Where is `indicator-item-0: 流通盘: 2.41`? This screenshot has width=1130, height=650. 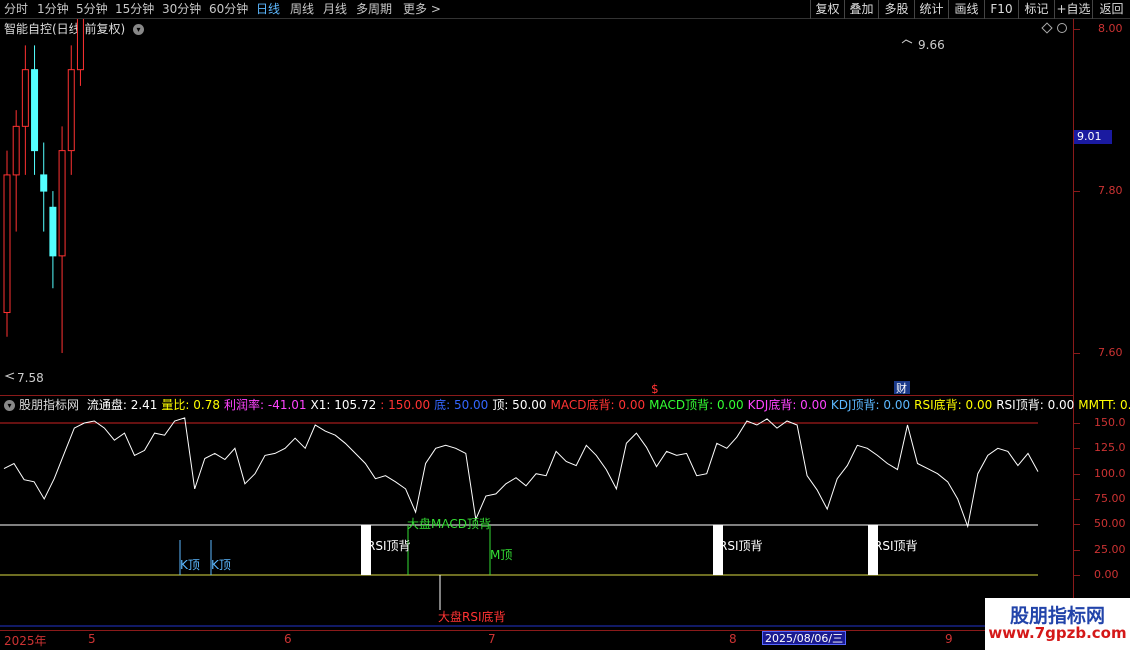 indicator-item-0: 流通盘: 2.41 is located at coordinates (122, 405).